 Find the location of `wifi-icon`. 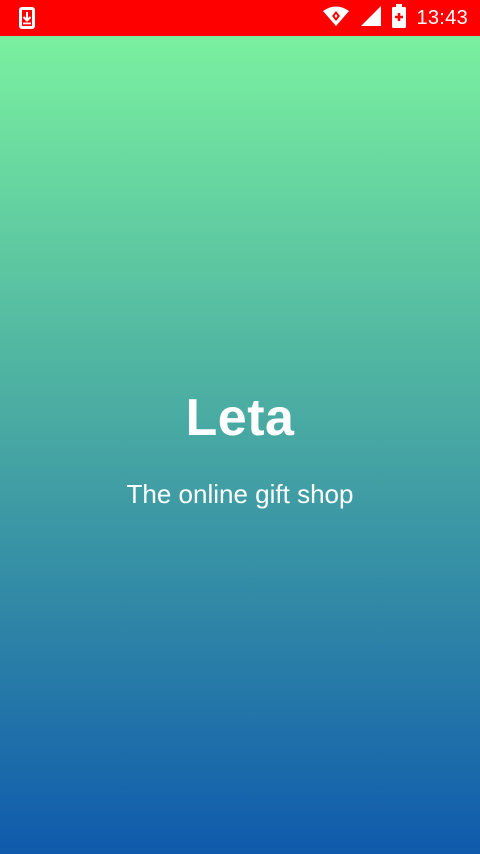

wifi-icon is located at coordinates (336, 18).